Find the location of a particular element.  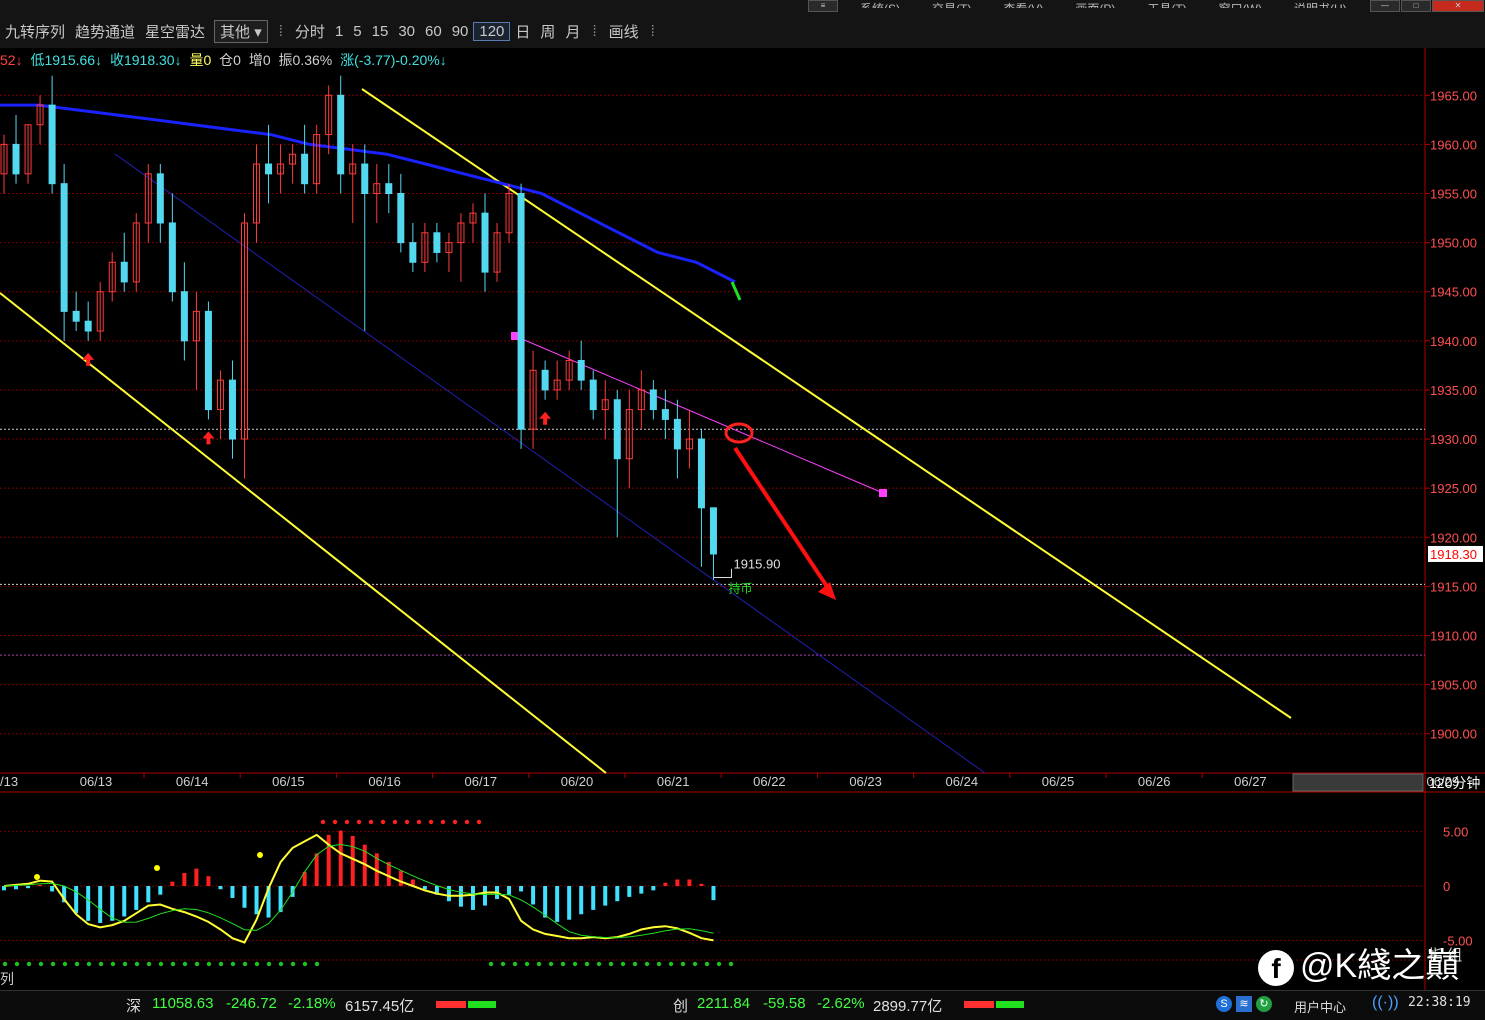

toolbar-item-9: 60 is located at coordinates (433, 31).